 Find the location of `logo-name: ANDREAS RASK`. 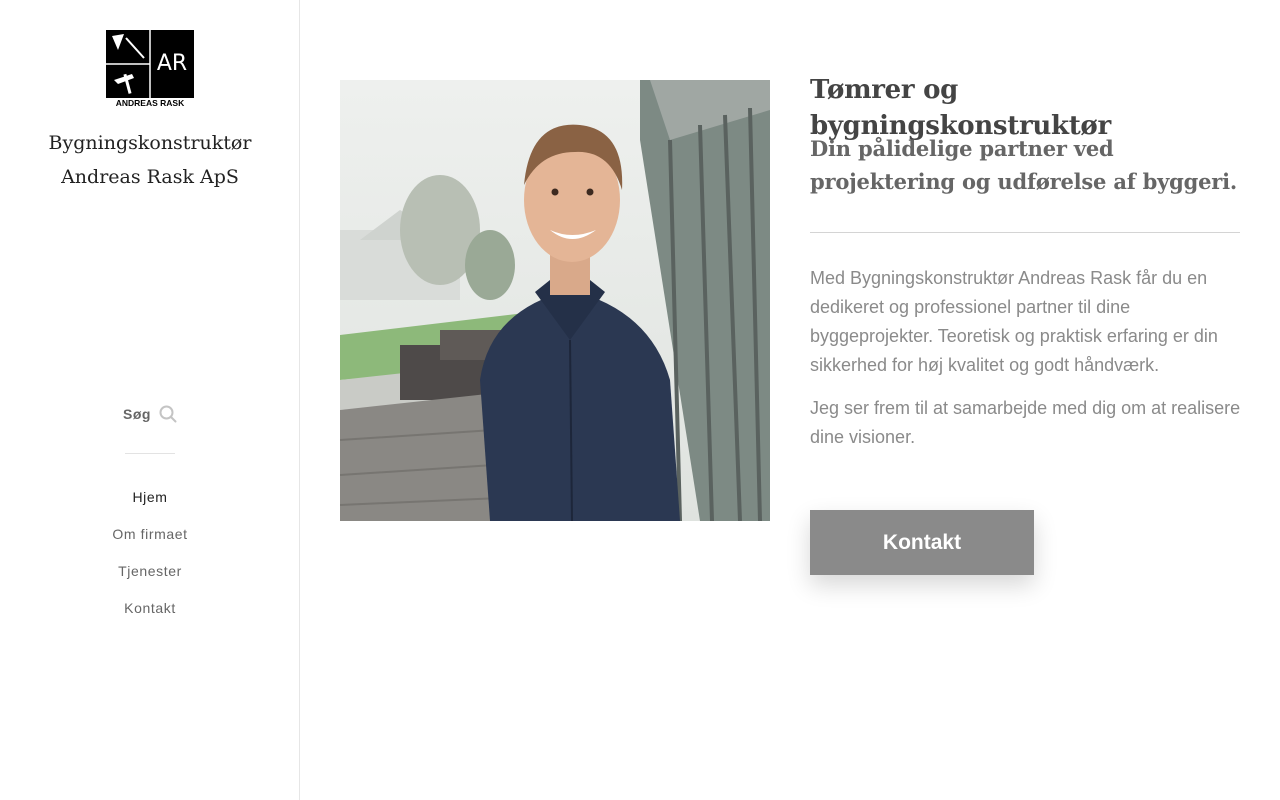

logo-name: ANDREAS RASK is located at coordinates (150, 103).